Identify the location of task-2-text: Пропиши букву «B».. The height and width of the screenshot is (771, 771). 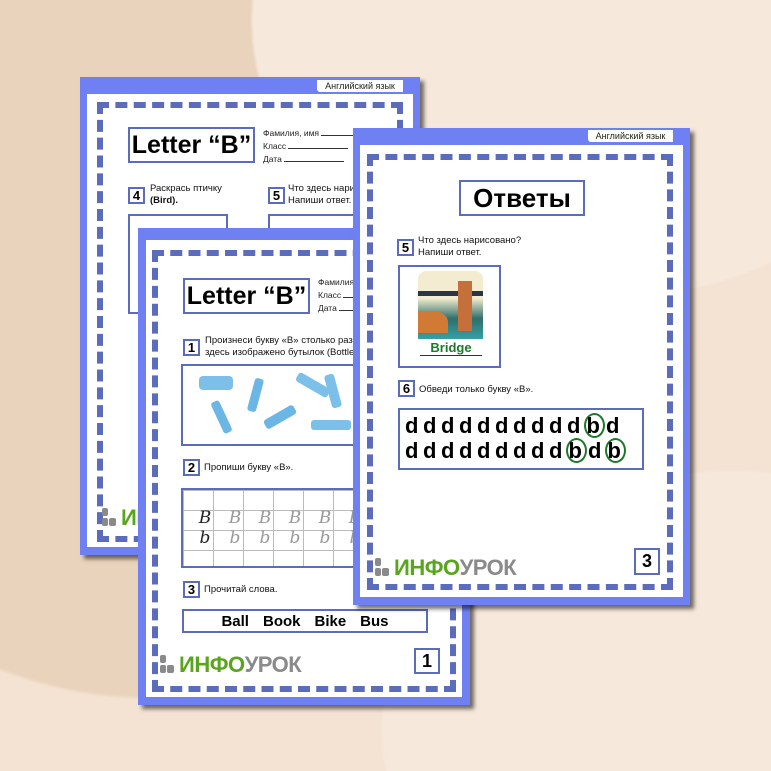
(249, 467).